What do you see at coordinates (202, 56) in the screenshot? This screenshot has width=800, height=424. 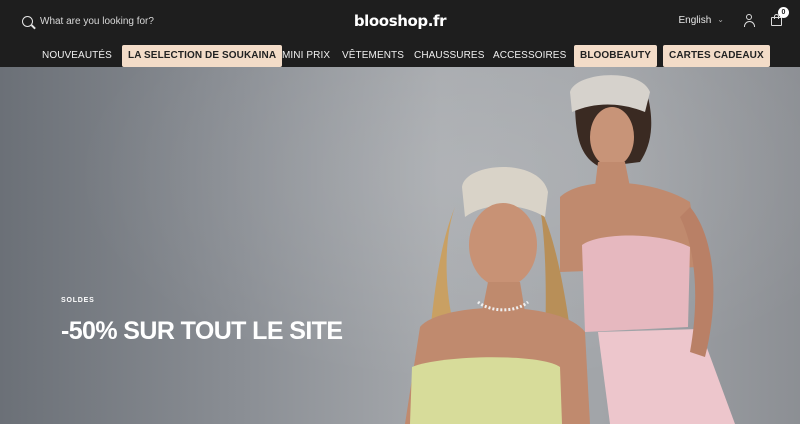 I see `nav-item-selection-soukaina: LA SELECTION DE SOUKAINA` at bounding box center [202, 56].